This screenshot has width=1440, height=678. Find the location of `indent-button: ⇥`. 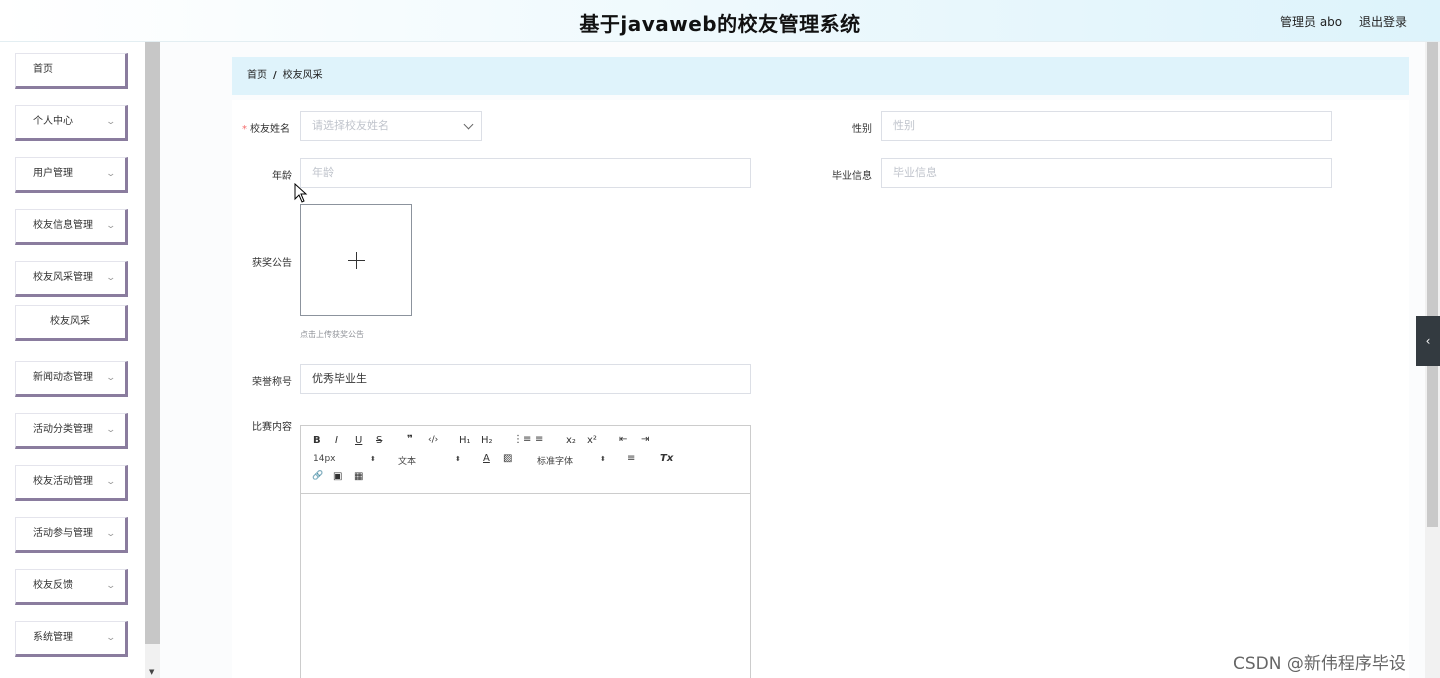

indent-button: ⇥ is located at coordinates (645, 439).